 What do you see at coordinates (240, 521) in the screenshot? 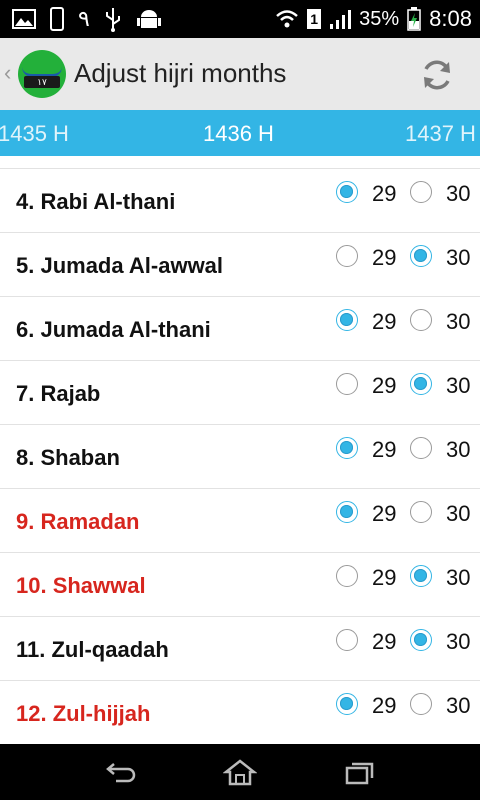
I see `month-row: 9. Ramadan 29 30` at bounding box center [240, 521].